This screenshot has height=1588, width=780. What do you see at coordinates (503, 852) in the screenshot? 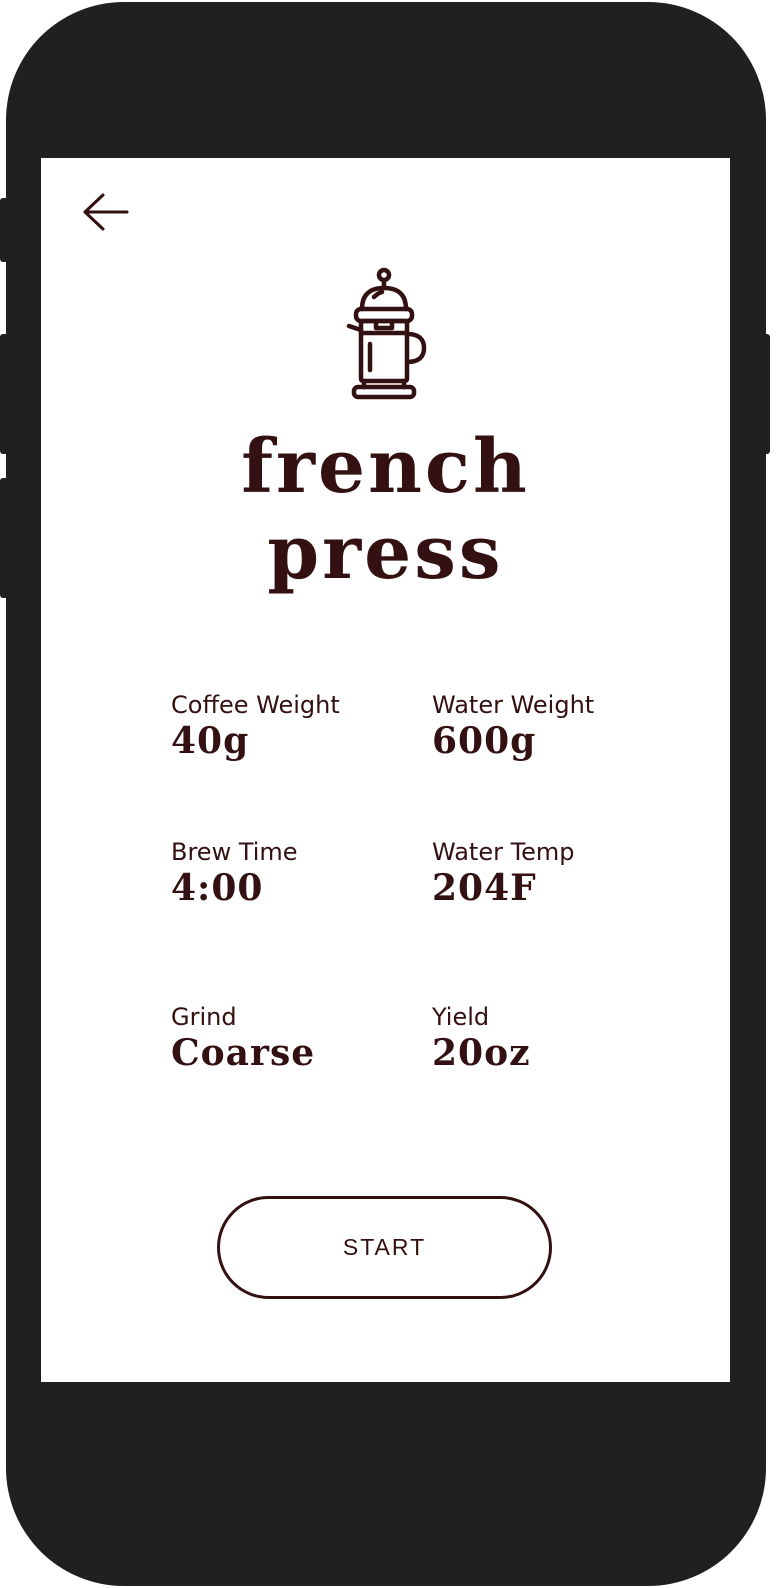
I see `stat-label: Water Temp` at bounding box center [503, 852].